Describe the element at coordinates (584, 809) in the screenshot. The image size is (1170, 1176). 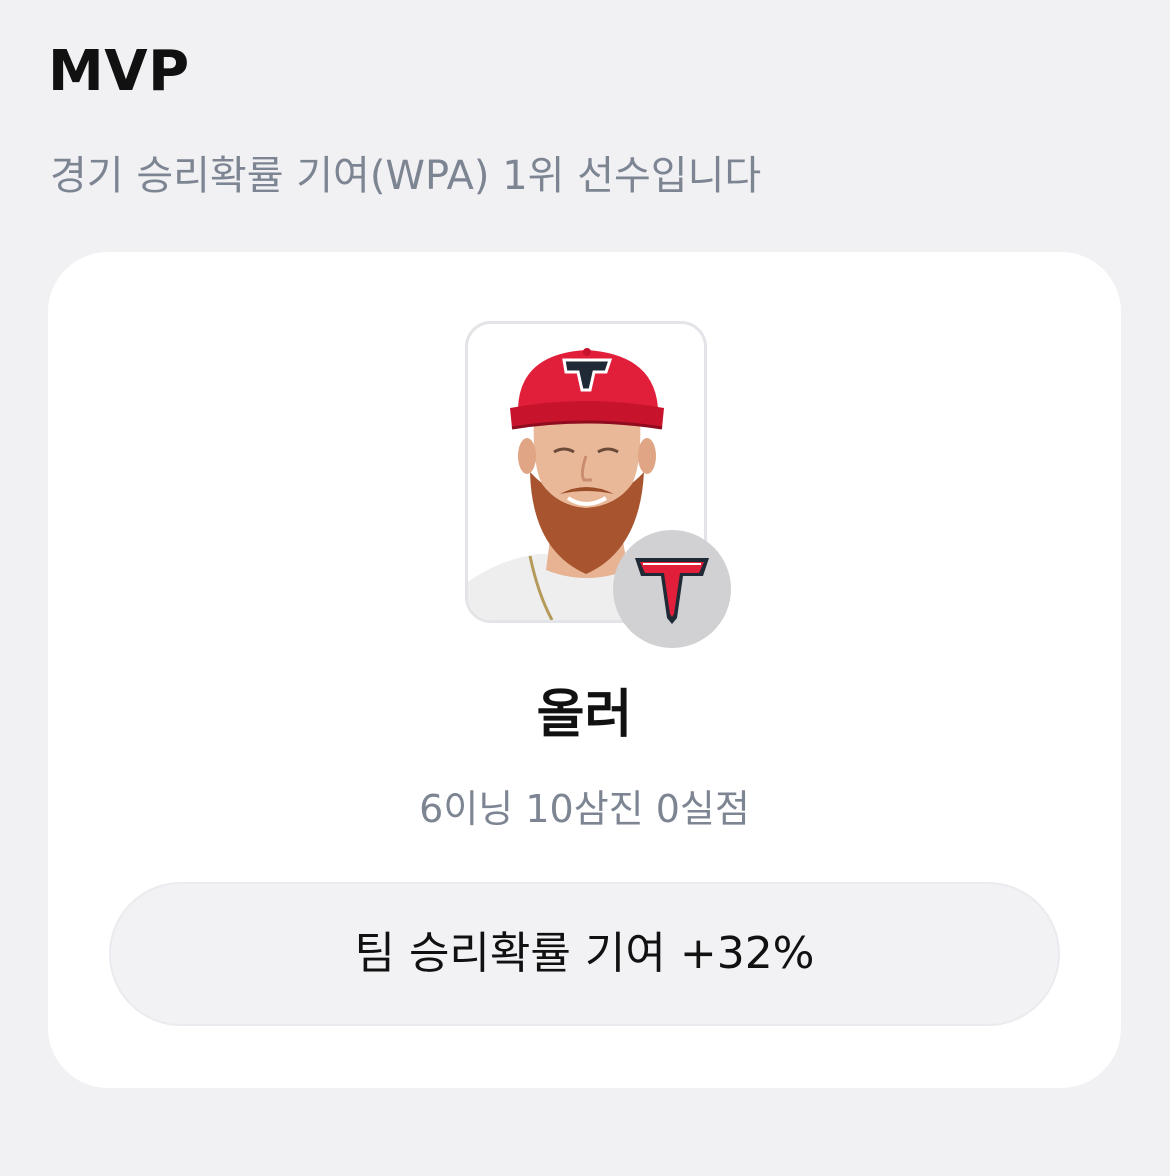
I see `player-stats: 6이닝 10삼진 0실점` at that location.